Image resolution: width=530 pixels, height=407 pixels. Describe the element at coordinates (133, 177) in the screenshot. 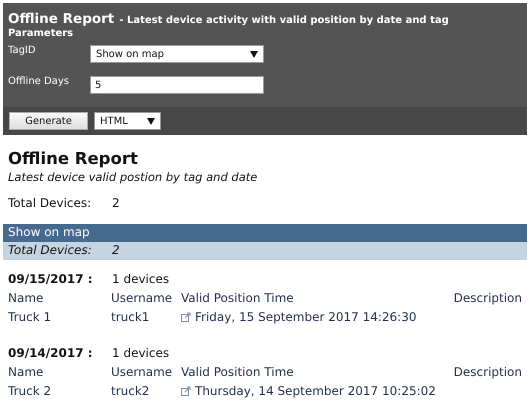

I see `report-subtitle: Latest device valid postion by tag and date` at that location.